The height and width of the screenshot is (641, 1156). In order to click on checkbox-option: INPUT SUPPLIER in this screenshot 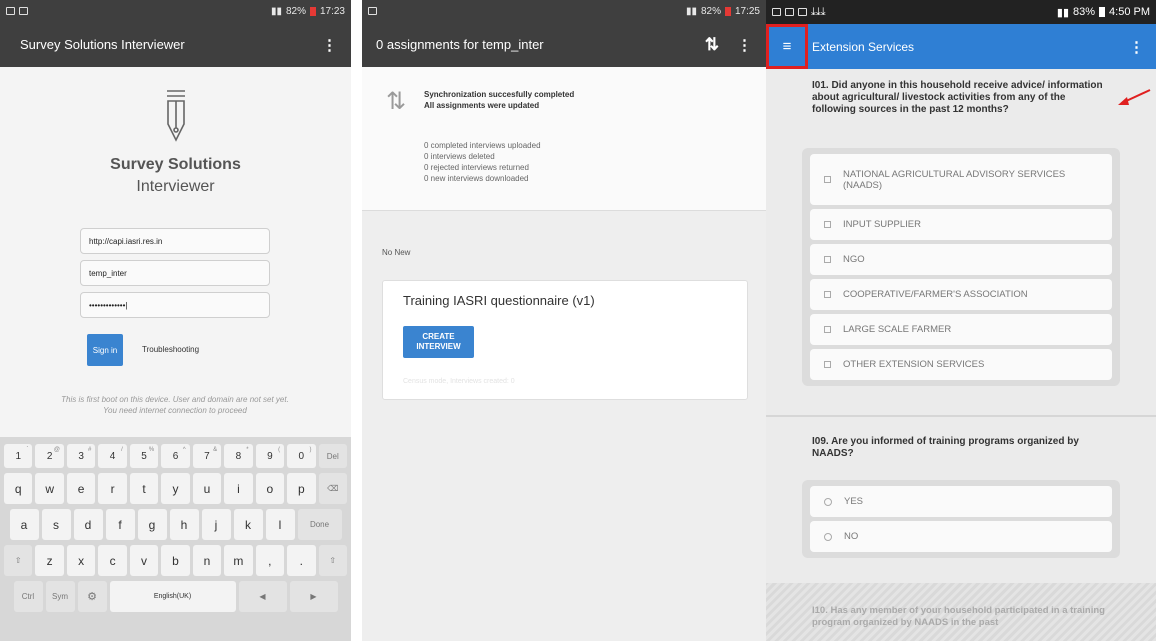, I will do `click(961, 224)`.